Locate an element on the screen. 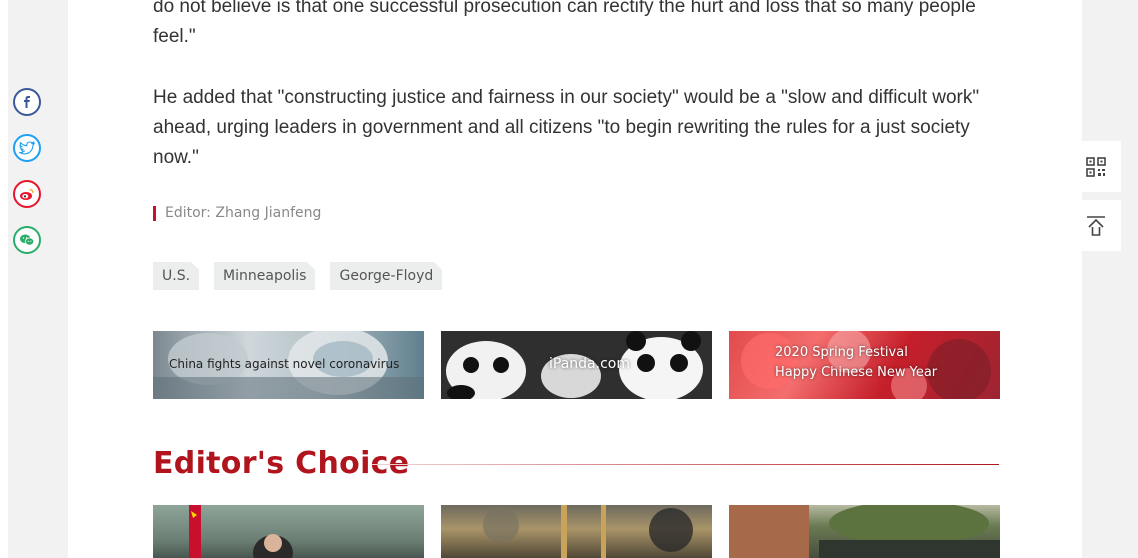 Image resolution: width=1138 pixels, height=558 pixels. section-divider is located at coordinates (685, 464).